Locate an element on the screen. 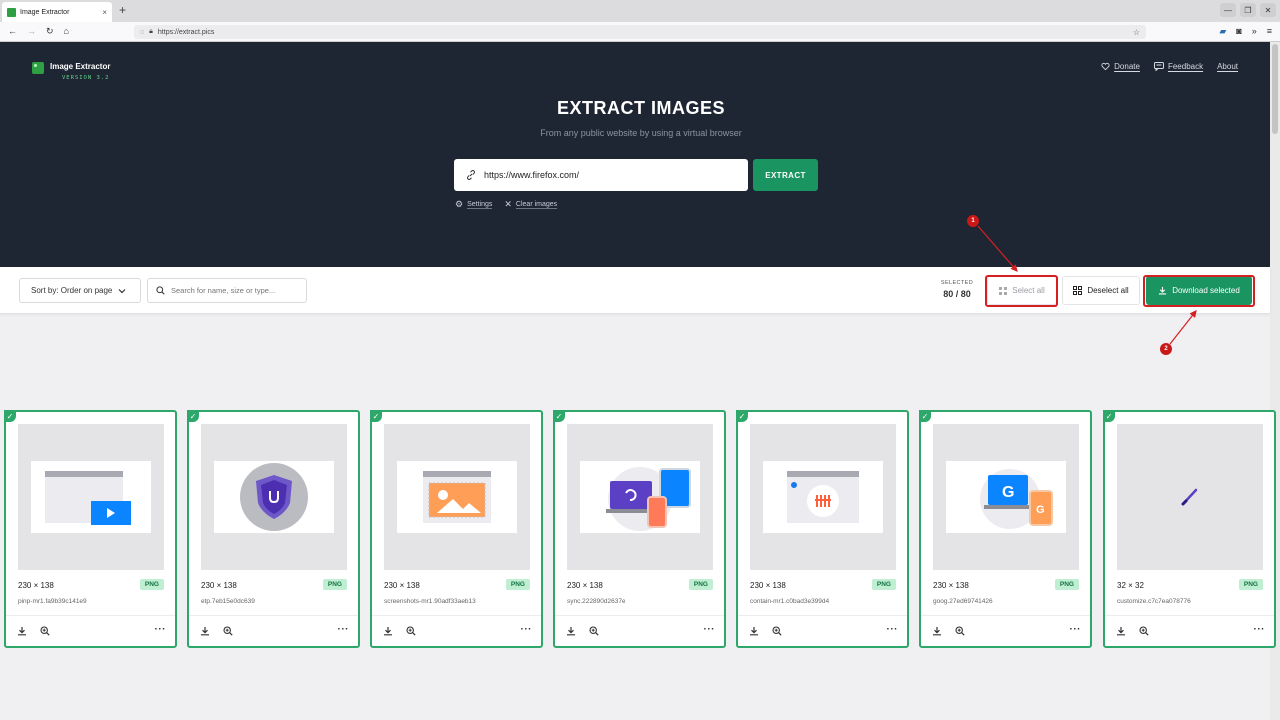  sort-dropdown: Sort by: Order on page is located at coordinates (80, 290).